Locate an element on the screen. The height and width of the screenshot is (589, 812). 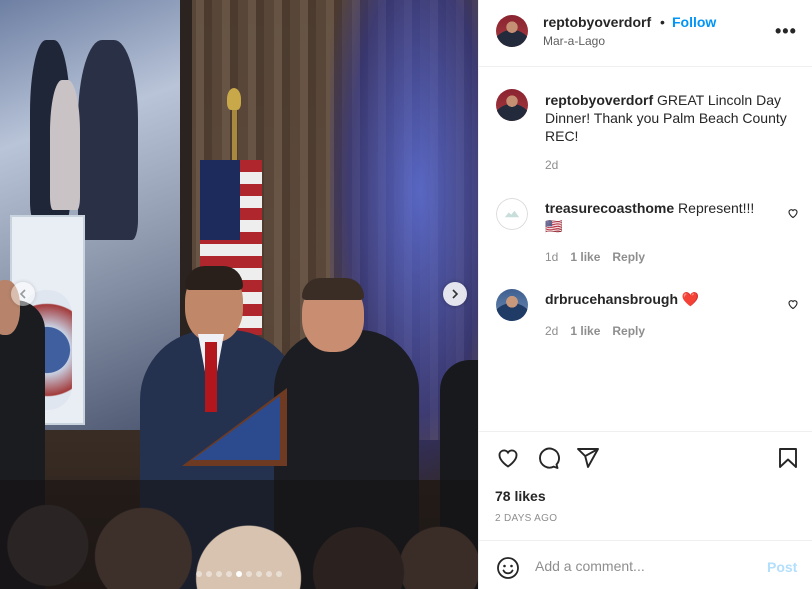
comment-meta: 1d 1 like Reply is located at coordinates (595, 257).